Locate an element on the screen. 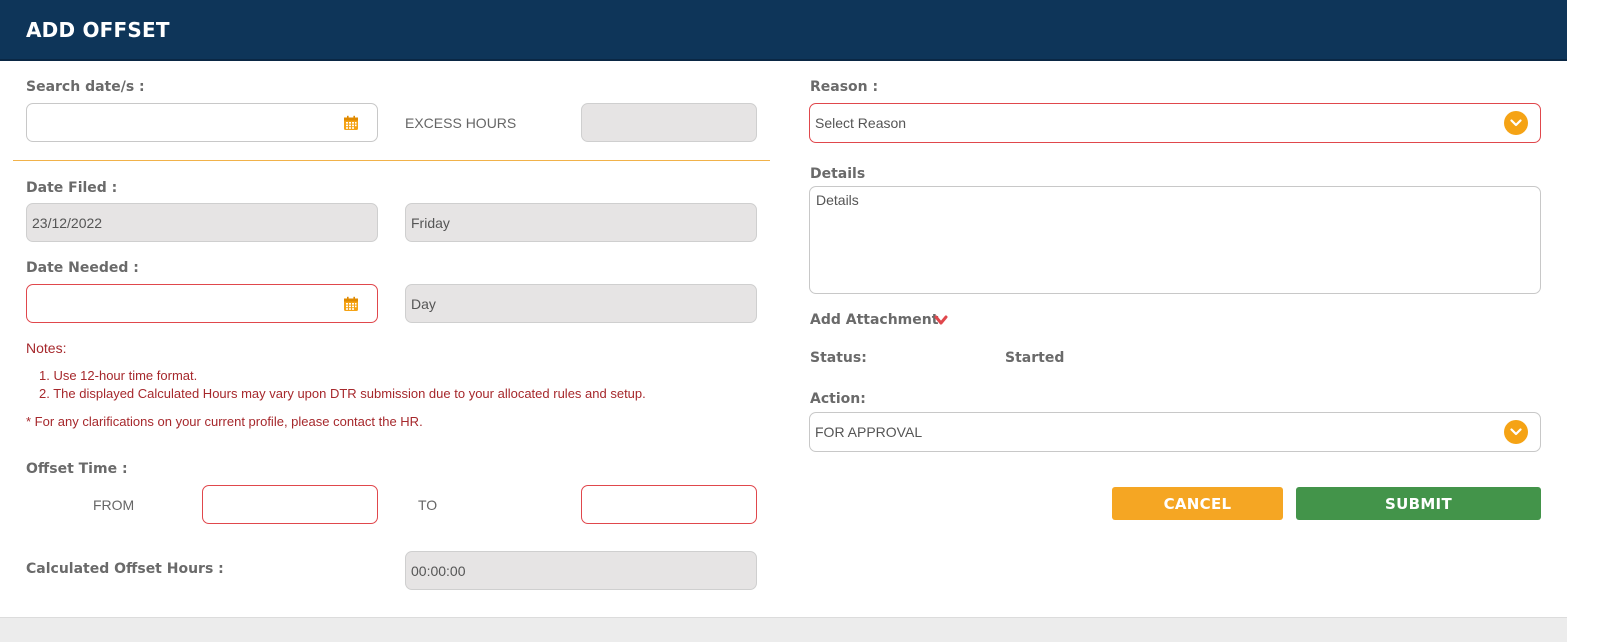  bottom-bar is located at coordinates (783, 629).